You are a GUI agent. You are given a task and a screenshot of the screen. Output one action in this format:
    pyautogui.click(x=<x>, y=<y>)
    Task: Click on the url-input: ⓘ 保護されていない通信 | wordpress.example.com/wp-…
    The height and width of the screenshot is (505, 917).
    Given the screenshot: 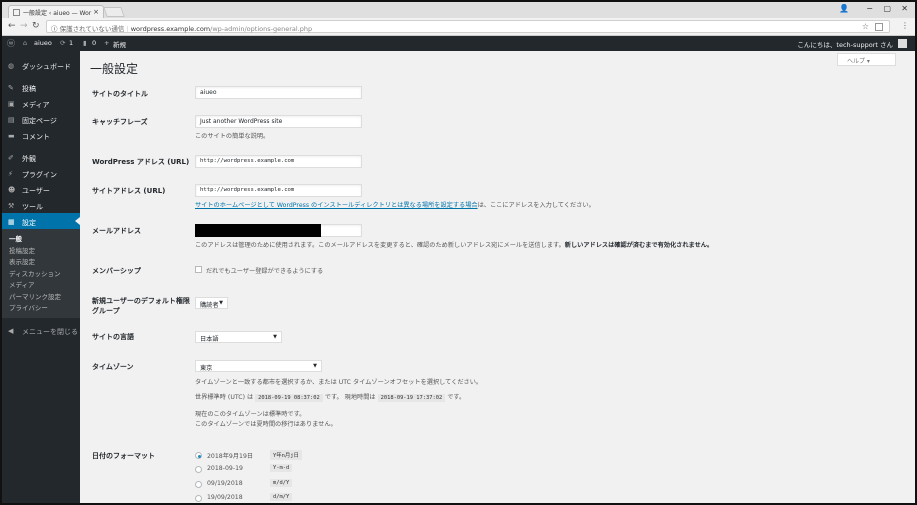 What is the action you would take?
    pyautogui.click(x=468, y=26)
    